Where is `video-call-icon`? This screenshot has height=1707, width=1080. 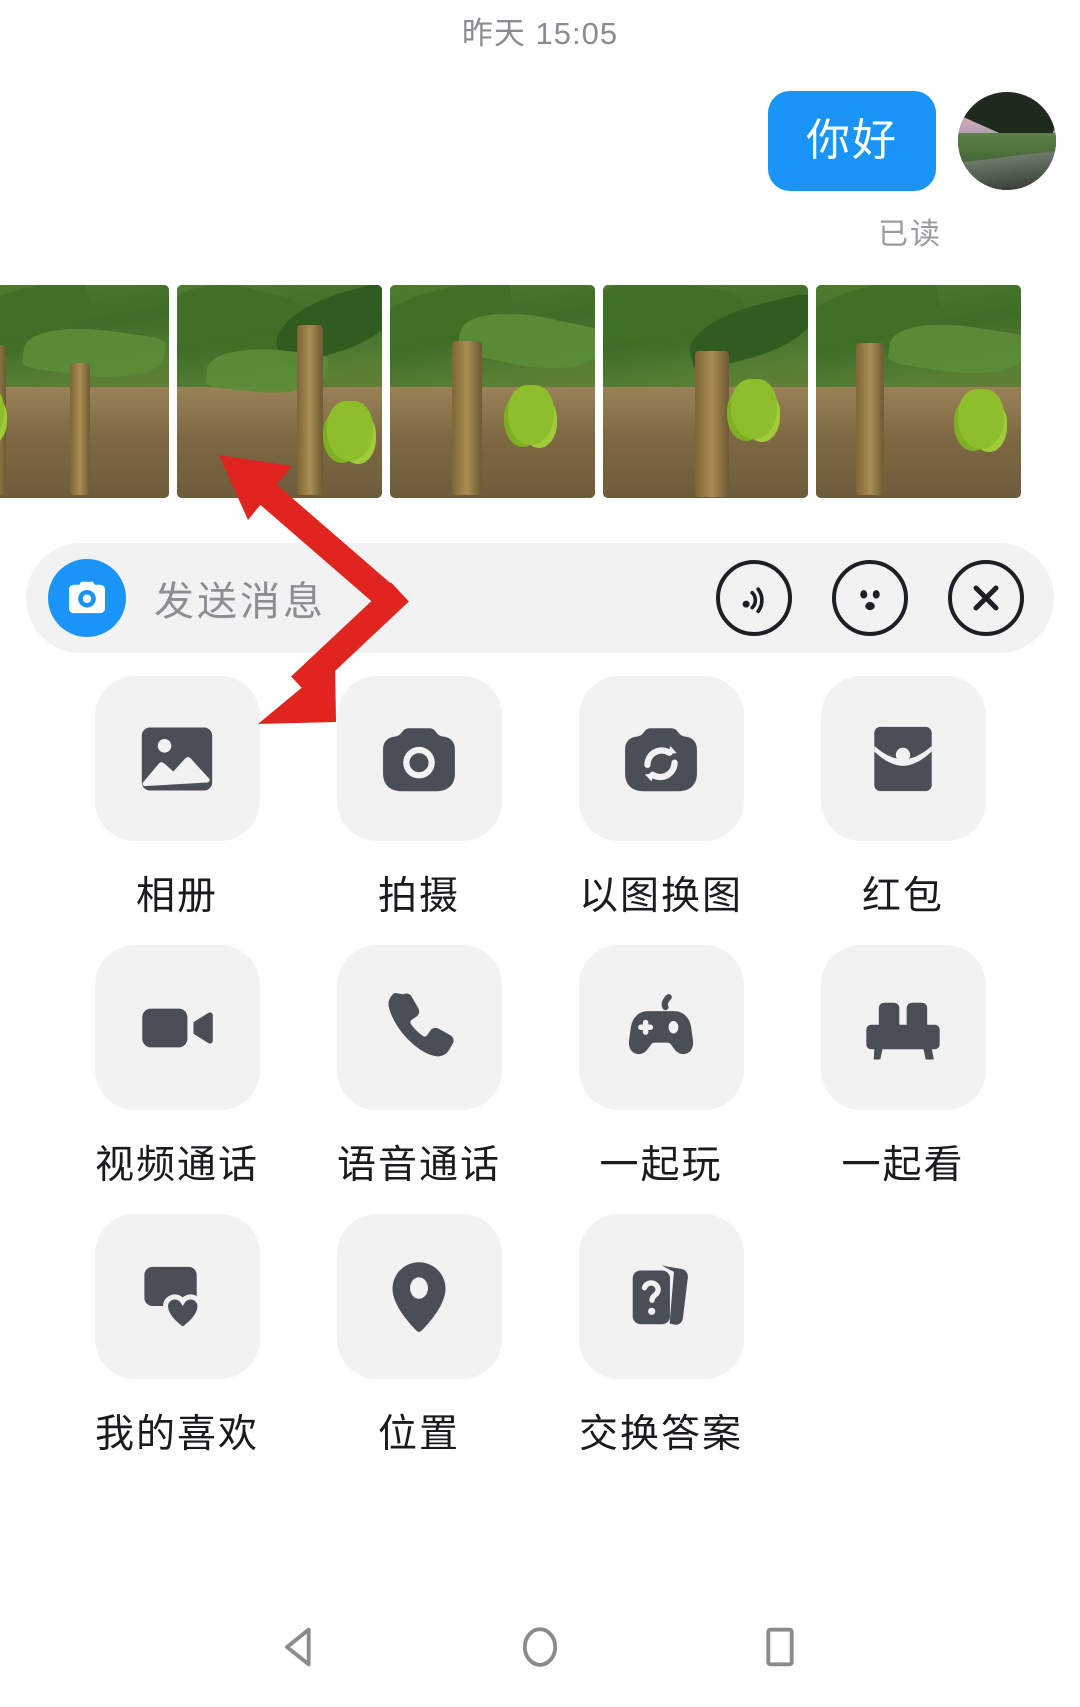 video-call-icon is located at coordinates (177, 1027).